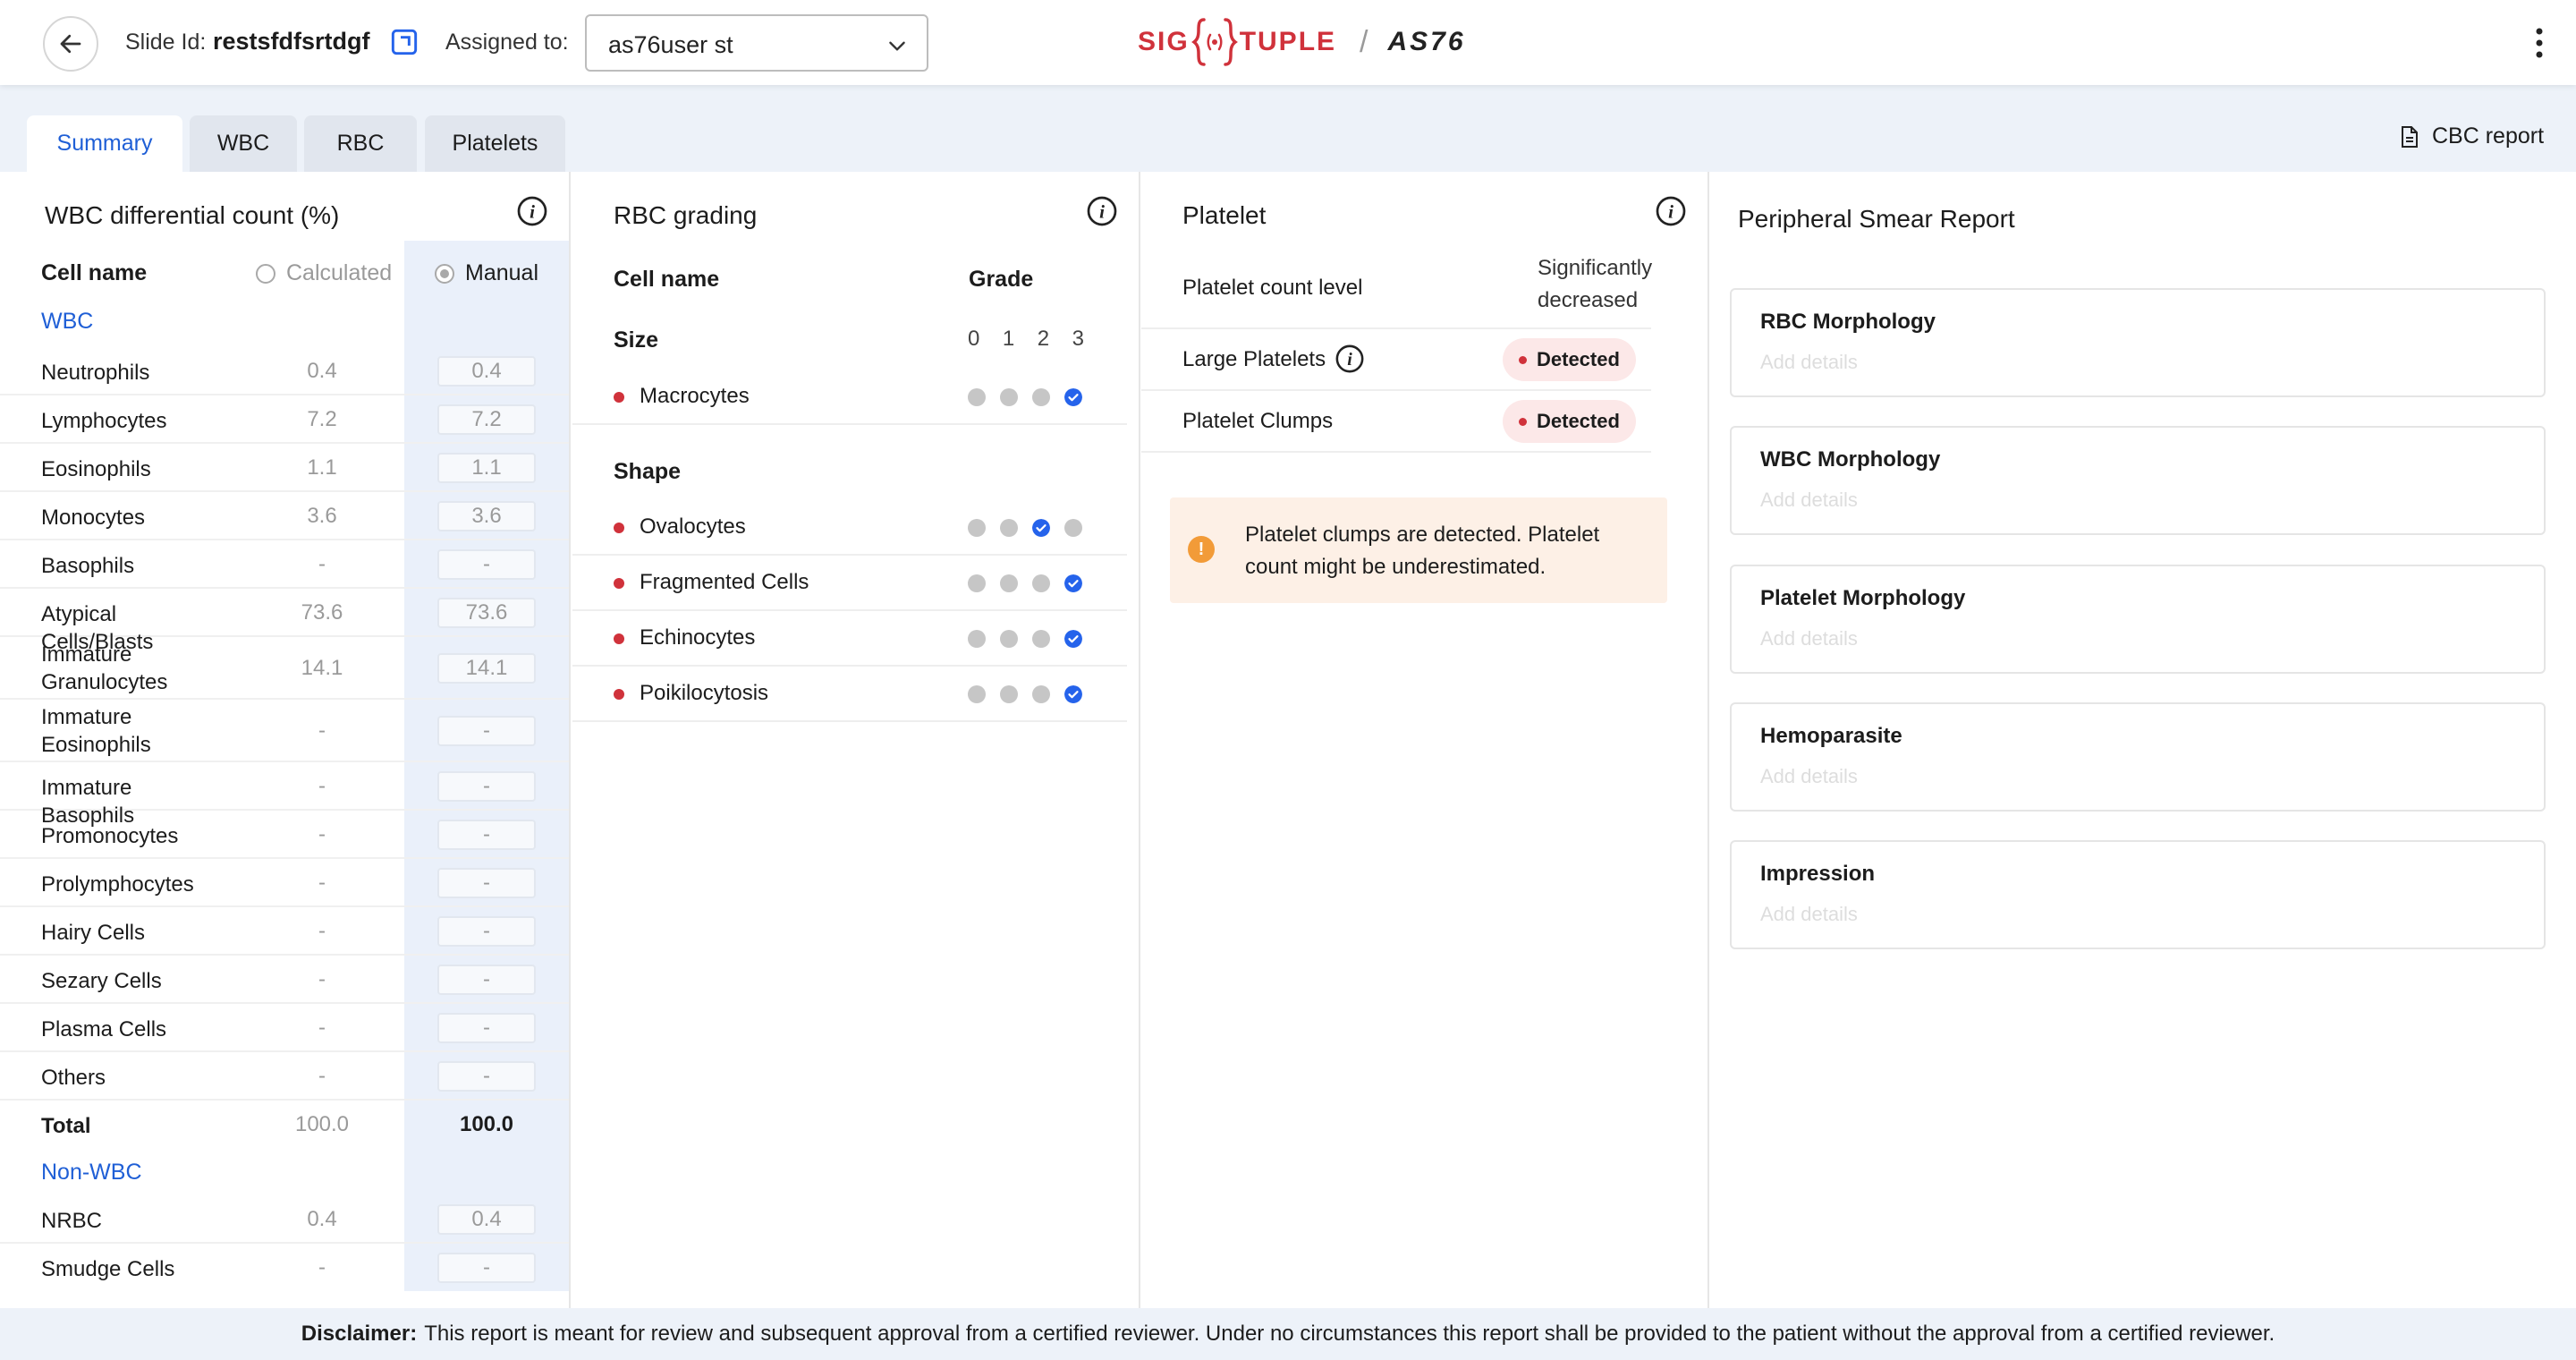 The height and width of the screenshot is (1360, 2576). I want to click on manual-label: Manual, so click(501, 272).